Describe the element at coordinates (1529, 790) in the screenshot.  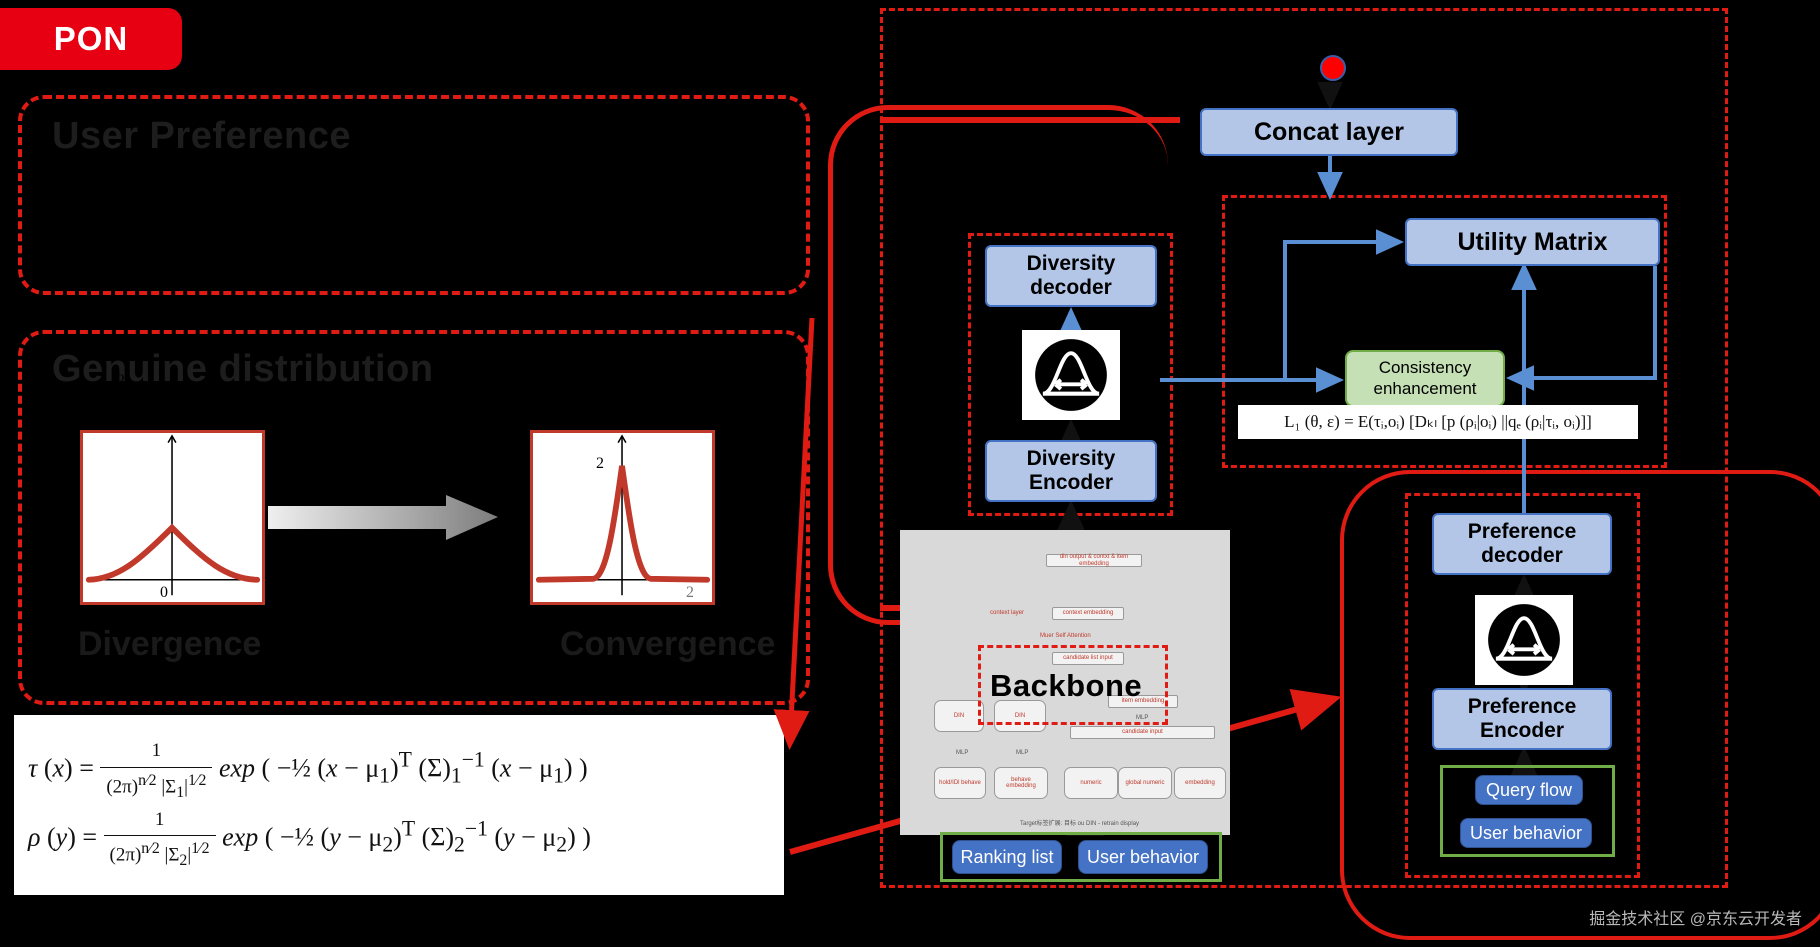
I see `query-flow-input: Query flow` at that location.